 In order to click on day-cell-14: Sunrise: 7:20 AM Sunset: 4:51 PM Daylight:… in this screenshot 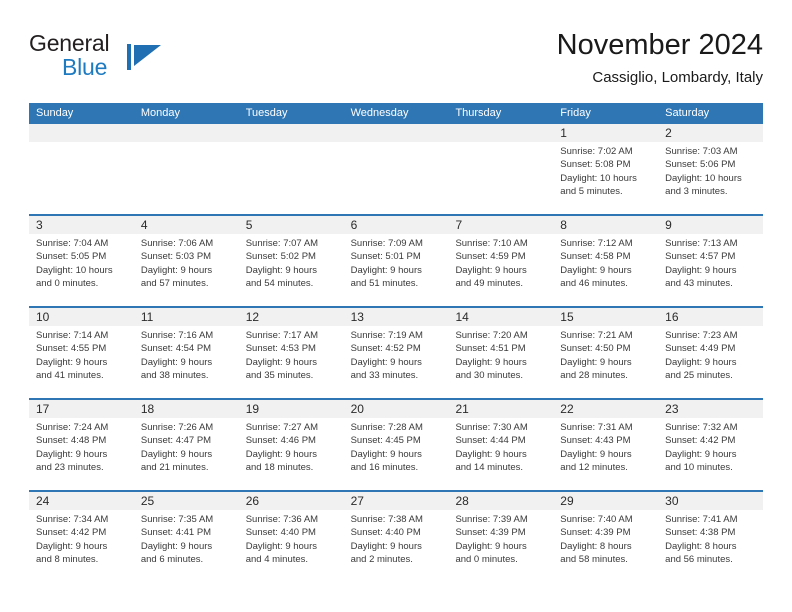, I will do `click(500, 362)`.